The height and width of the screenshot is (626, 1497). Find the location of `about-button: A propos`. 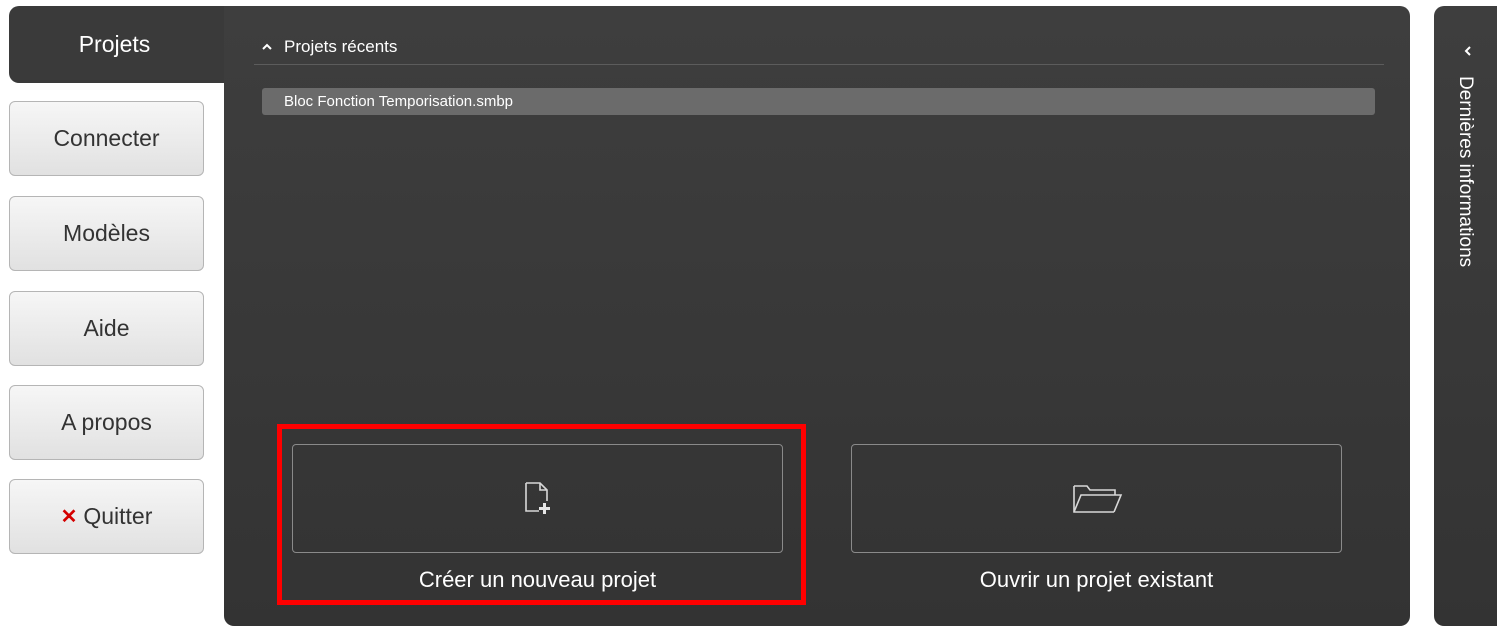

about-button: A propos is located at coordinates (106, 422).